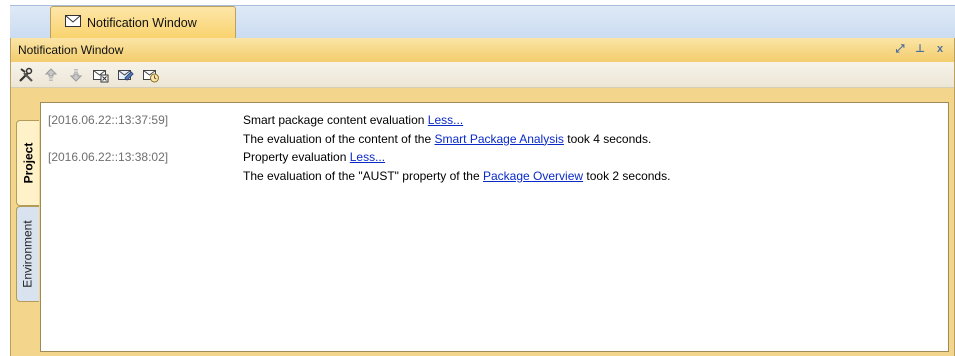 The width and height of the screenshot is (955, 356). Describe the element at coordinates (73, 22) in the screenshot. I see `envelope-icon` at that location.